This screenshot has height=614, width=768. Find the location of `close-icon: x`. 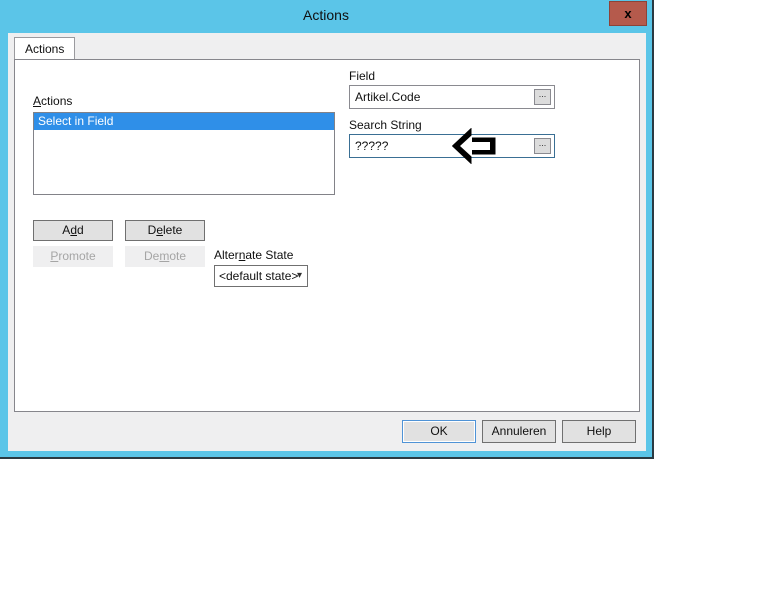

close-icon: x is located at coordinates (628, 13).